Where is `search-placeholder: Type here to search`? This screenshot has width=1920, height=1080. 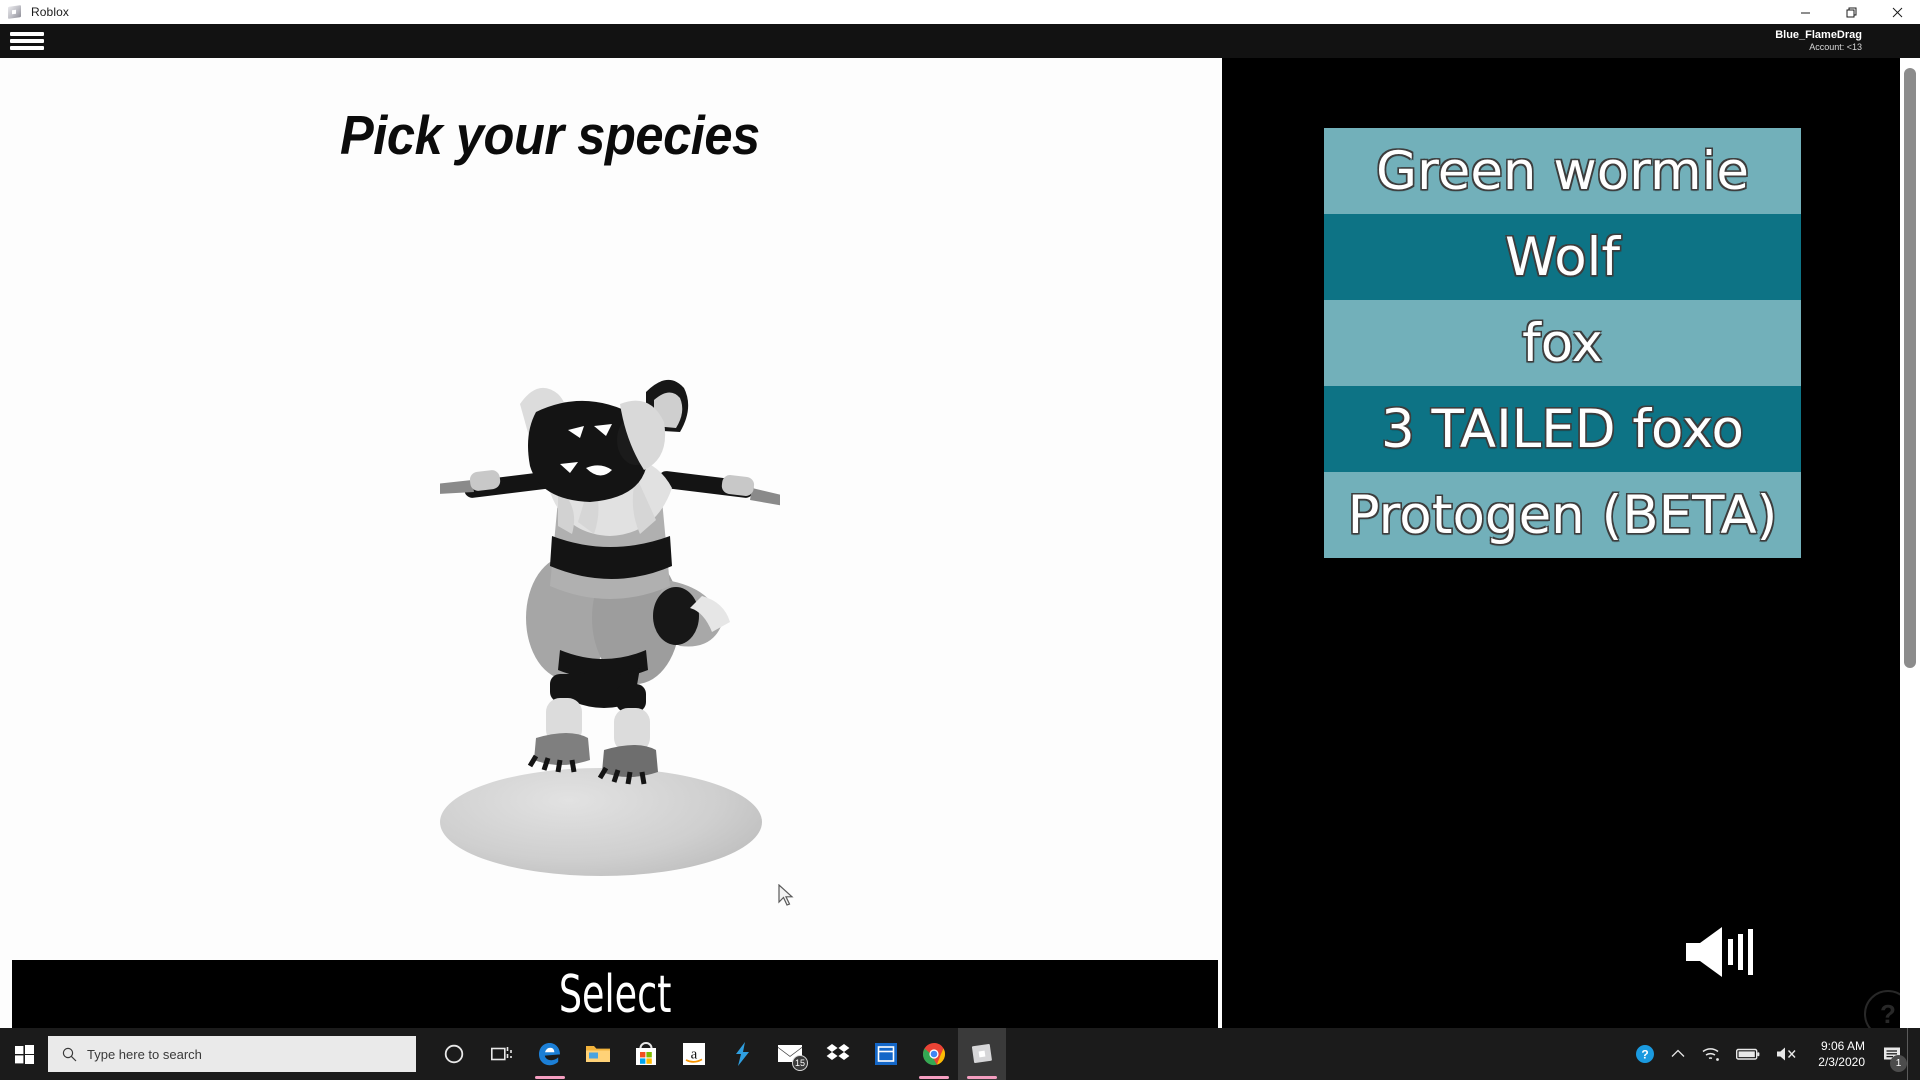 search-placeholder: Type here to search is located at coordinates (144, 1054).